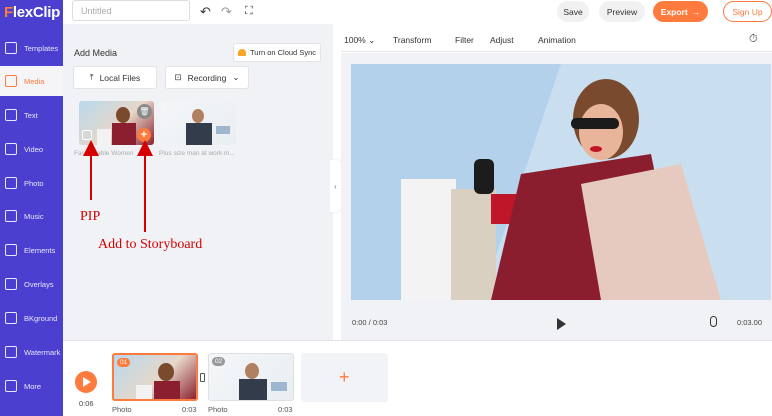 This screenshot has height=416, width=772. I want to click on total-time: 0:06, so click(86, 403).